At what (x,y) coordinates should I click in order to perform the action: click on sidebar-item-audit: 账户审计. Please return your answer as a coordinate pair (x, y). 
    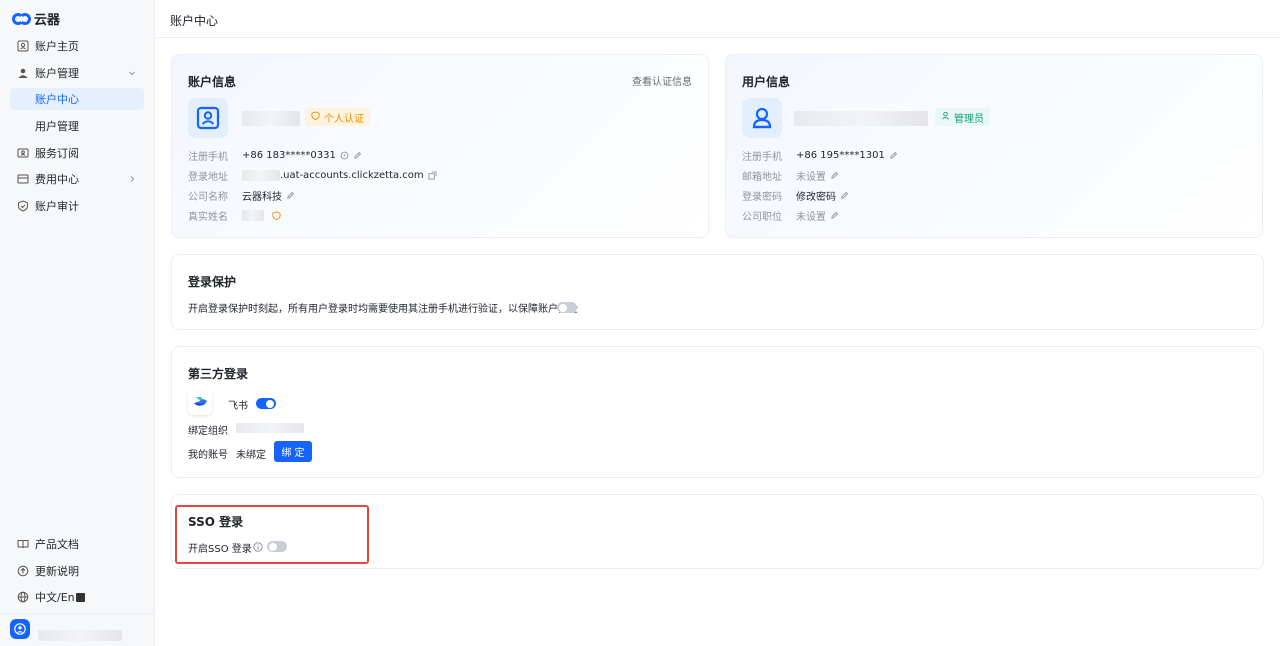
    Looking at the image, I should click on (77, 206).